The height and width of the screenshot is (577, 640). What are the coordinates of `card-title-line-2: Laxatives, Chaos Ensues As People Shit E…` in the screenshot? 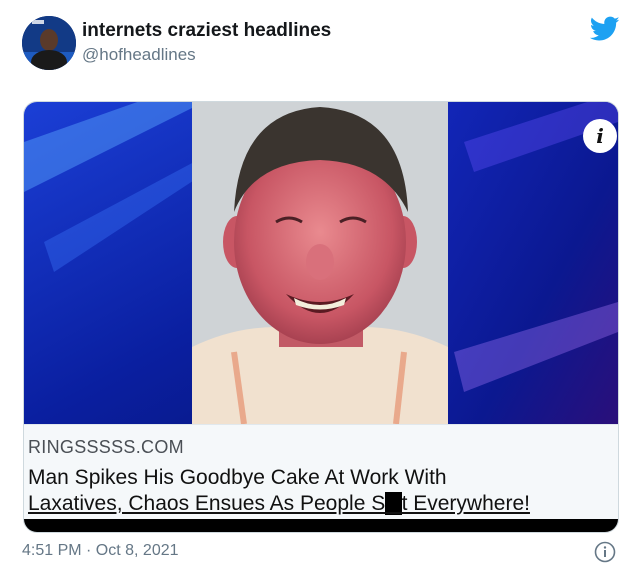 It's located at (321, 504).